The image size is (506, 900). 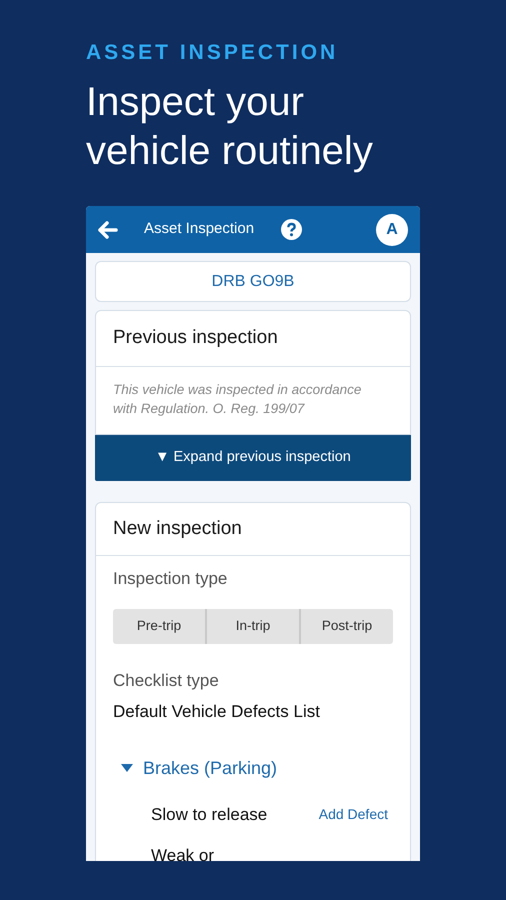 What do you see at coordinates (199, 229) in the screenshot?
I see `app-bar-title: Asset Inspection` at bounding box center [199, 229].